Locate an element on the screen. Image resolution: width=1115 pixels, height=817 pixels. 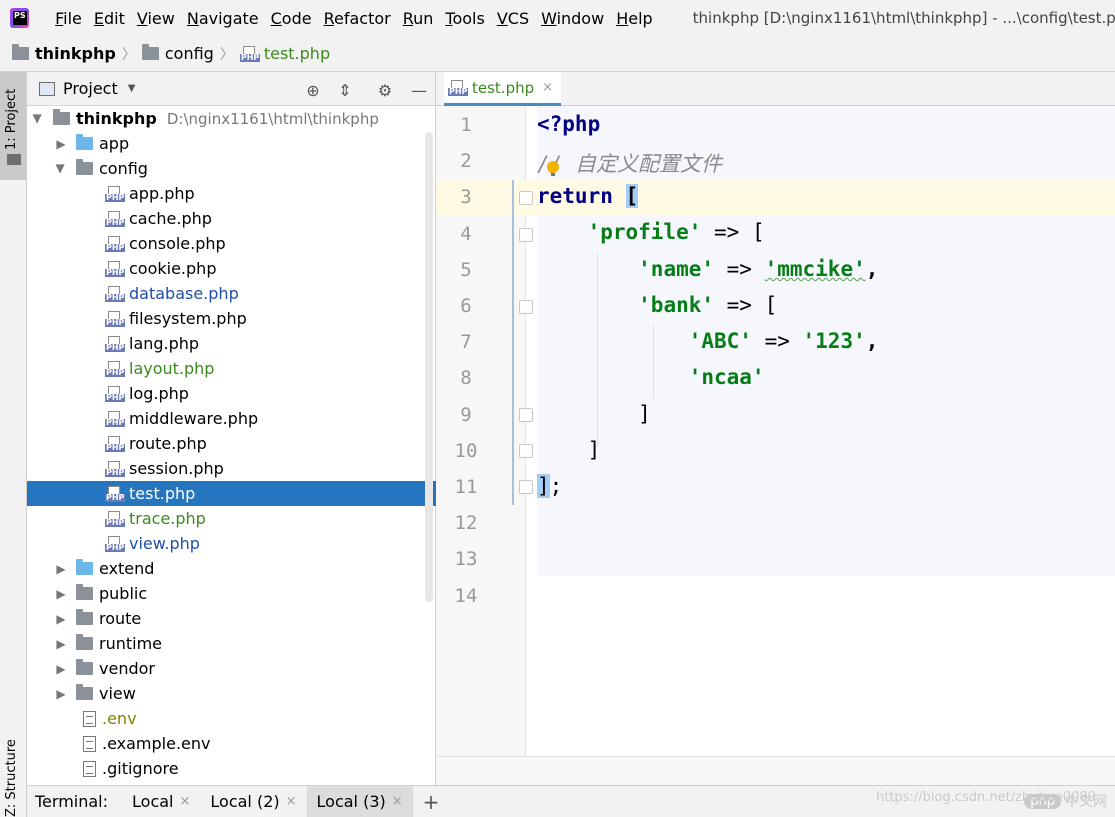
tree-file: PHP cookie.php is located at coordinates (231, 268).